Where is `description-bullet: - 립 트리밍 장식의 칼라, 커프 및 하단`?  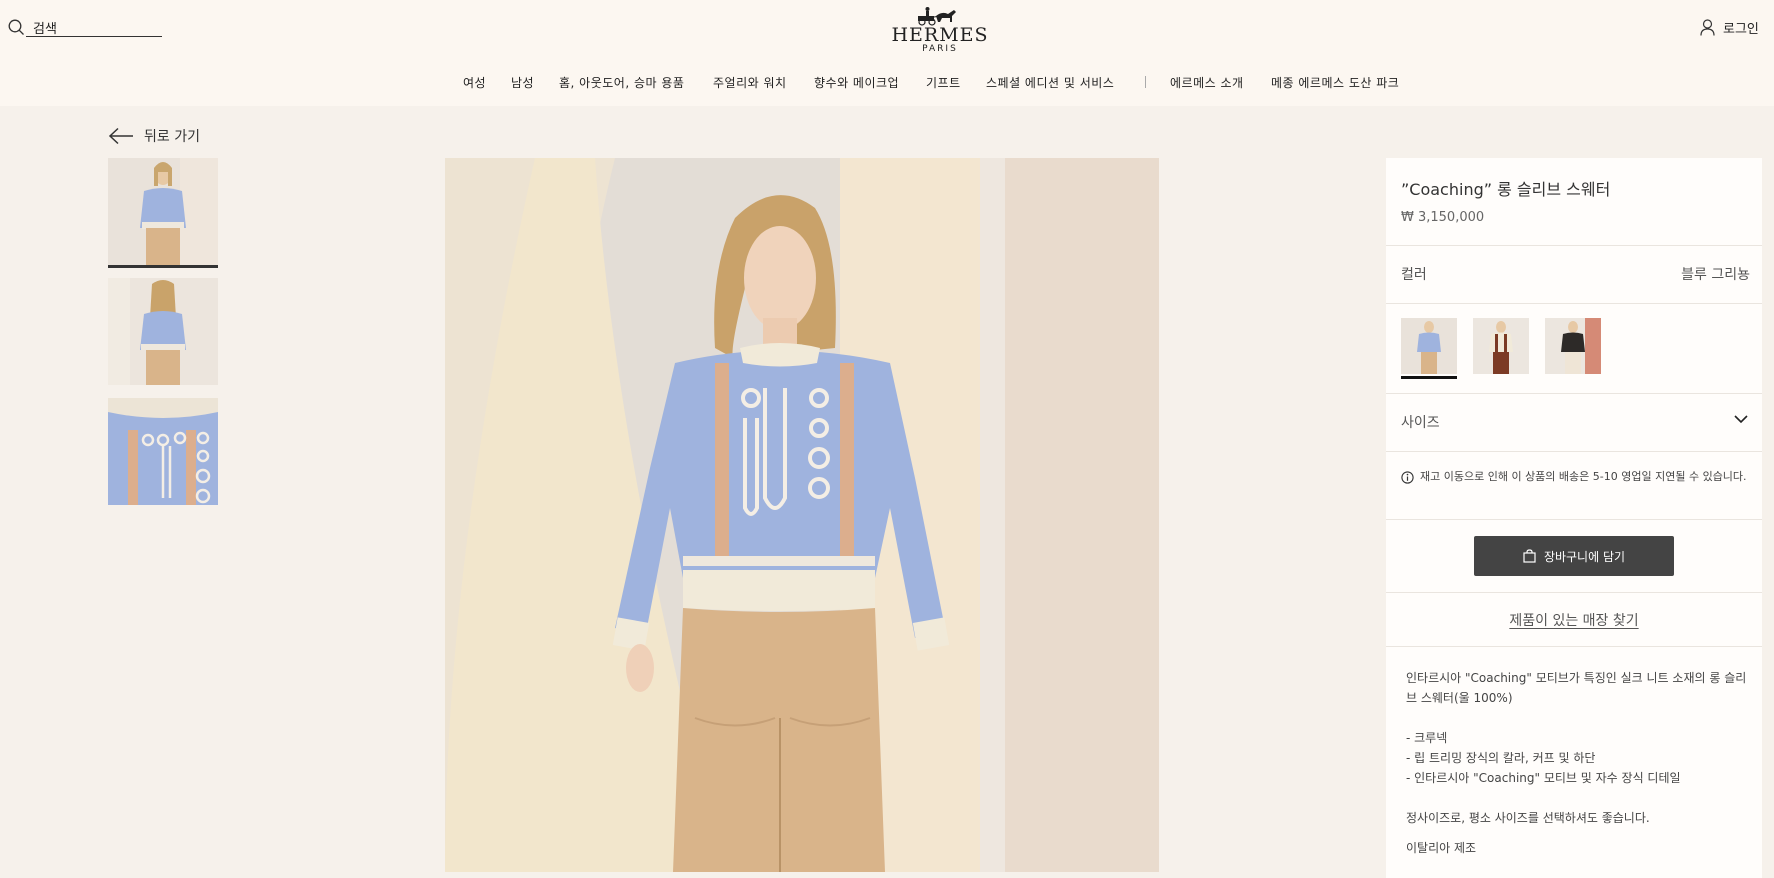
description-bullet: - 립 트리밍 장식의 칼라, 커프 및 하단 is located at coordinates (1501, 758).